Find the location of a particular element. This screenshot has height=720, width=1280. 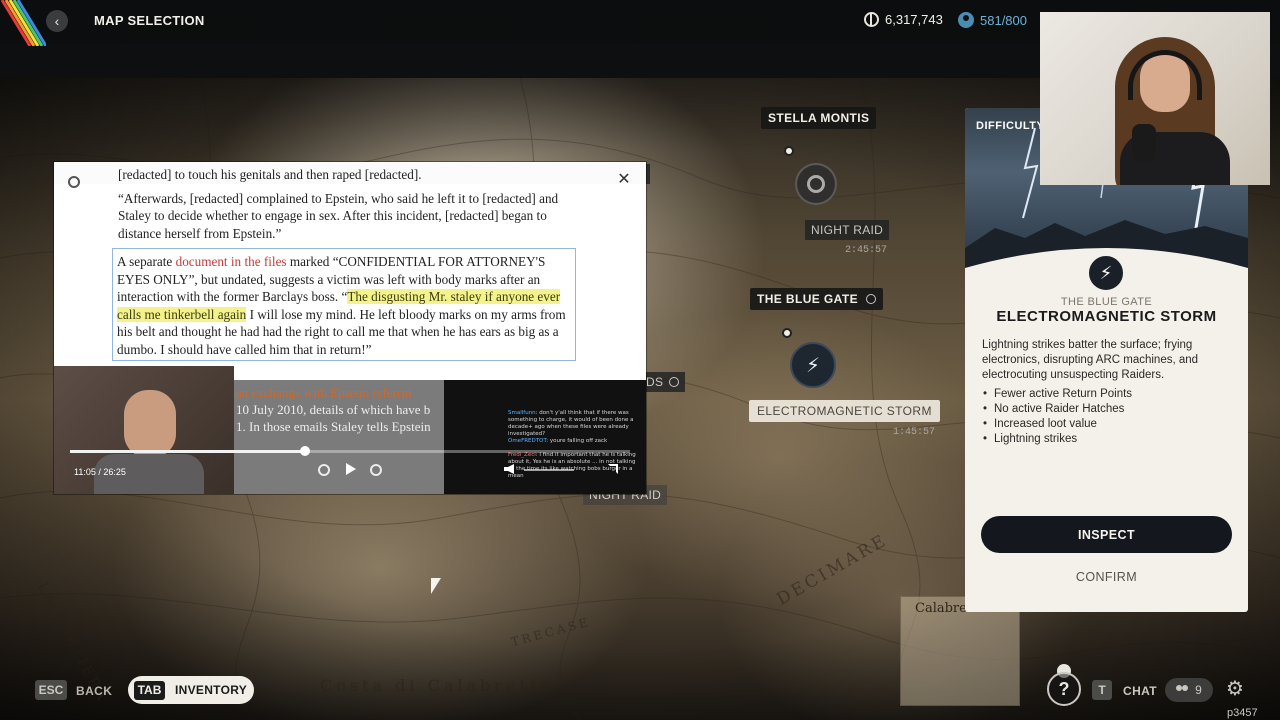

difficulty-label: DIFFICULTY is located at coordinates (1010, 126).